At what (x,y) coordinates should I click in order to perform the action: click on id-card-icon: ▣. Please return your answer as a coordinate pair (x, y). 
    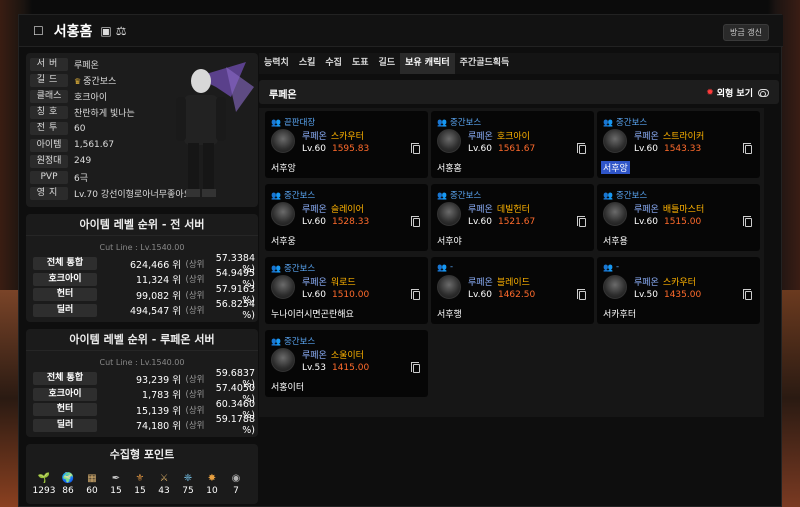
    Looking at the image, I should click on (105, 31).